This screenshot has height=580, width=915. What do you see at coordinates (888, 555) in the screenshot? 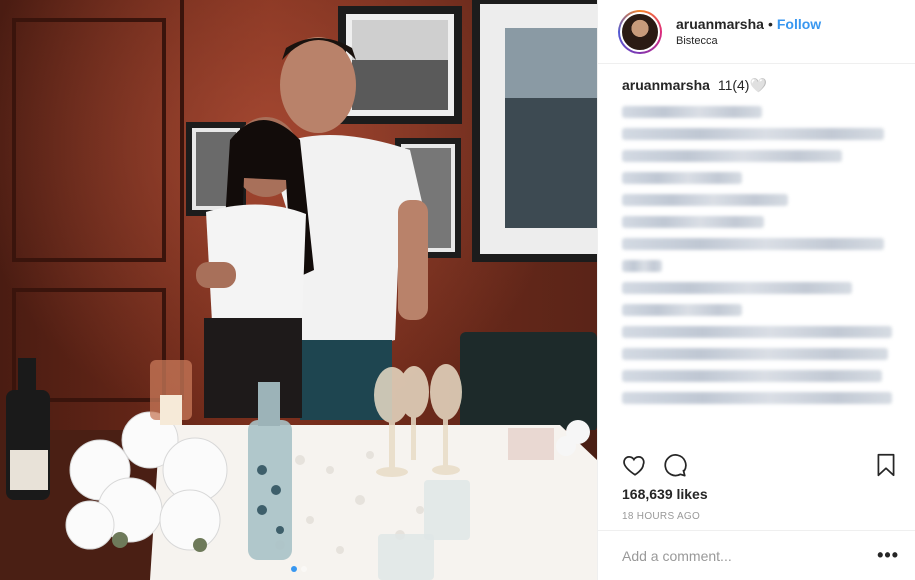
I see `more-options-button: •••` at bounding box center [888, 555].